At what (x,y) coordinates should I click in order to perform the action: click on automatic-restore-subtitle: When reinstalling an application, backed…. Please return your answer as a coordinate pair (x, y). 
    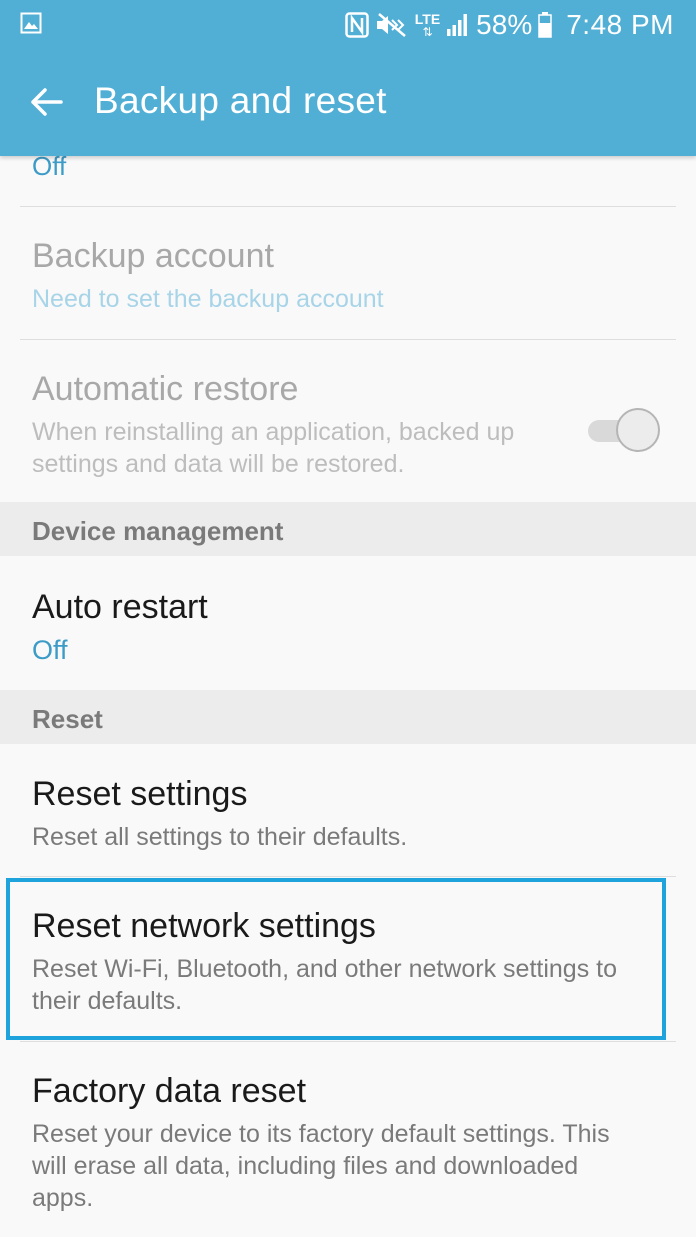
    Looking at the image, I should click on (273, 448).